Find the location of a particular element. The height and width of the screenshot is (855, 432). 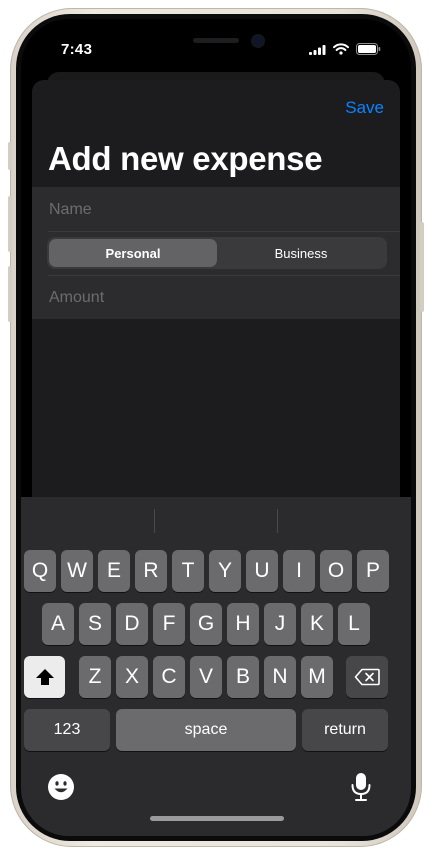

save-button: Save is located at coordinates (364, 108).